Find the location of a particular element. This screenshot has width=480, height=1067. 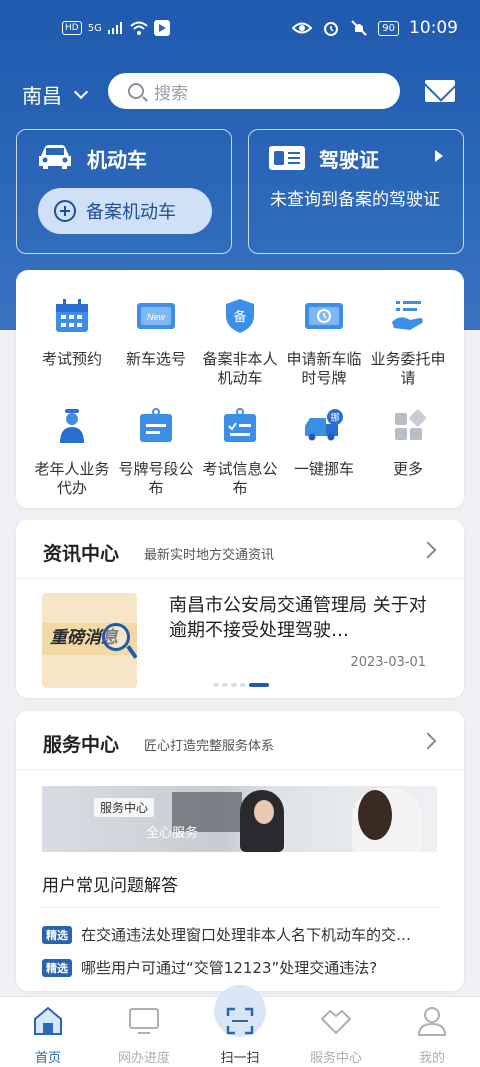

license-icon is located at coordinates (287, 158).